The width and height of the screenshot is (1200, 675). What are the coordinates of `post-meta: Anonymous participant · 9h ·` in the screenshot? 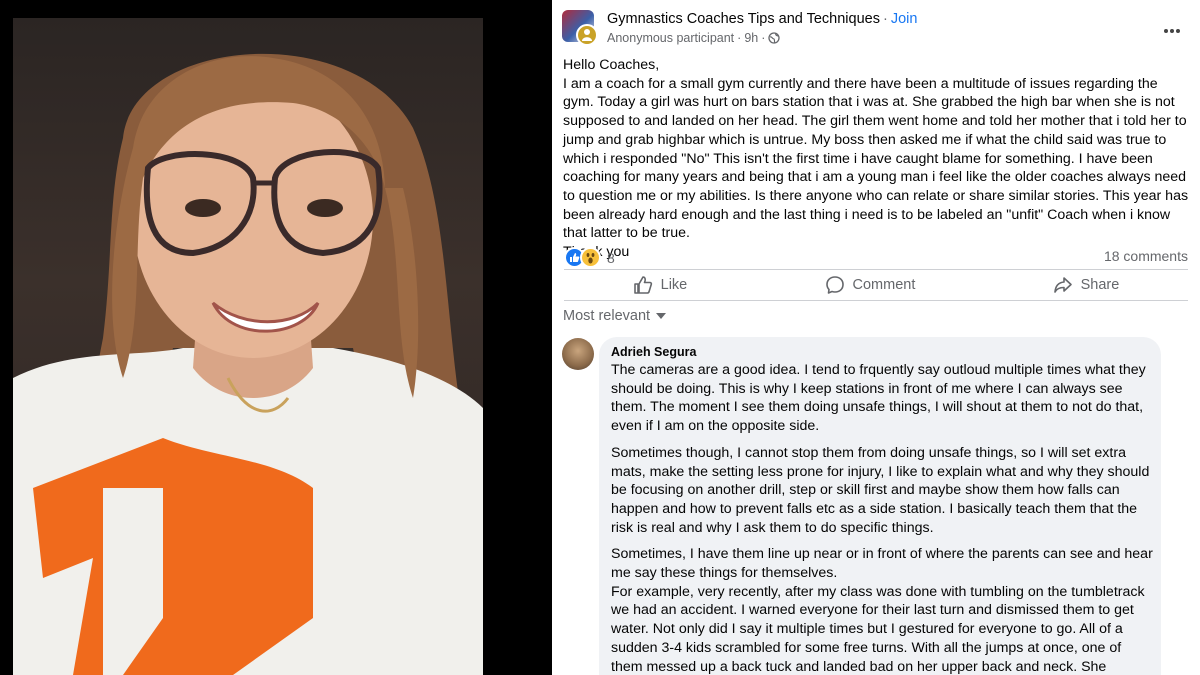 It's located at (694, 38).